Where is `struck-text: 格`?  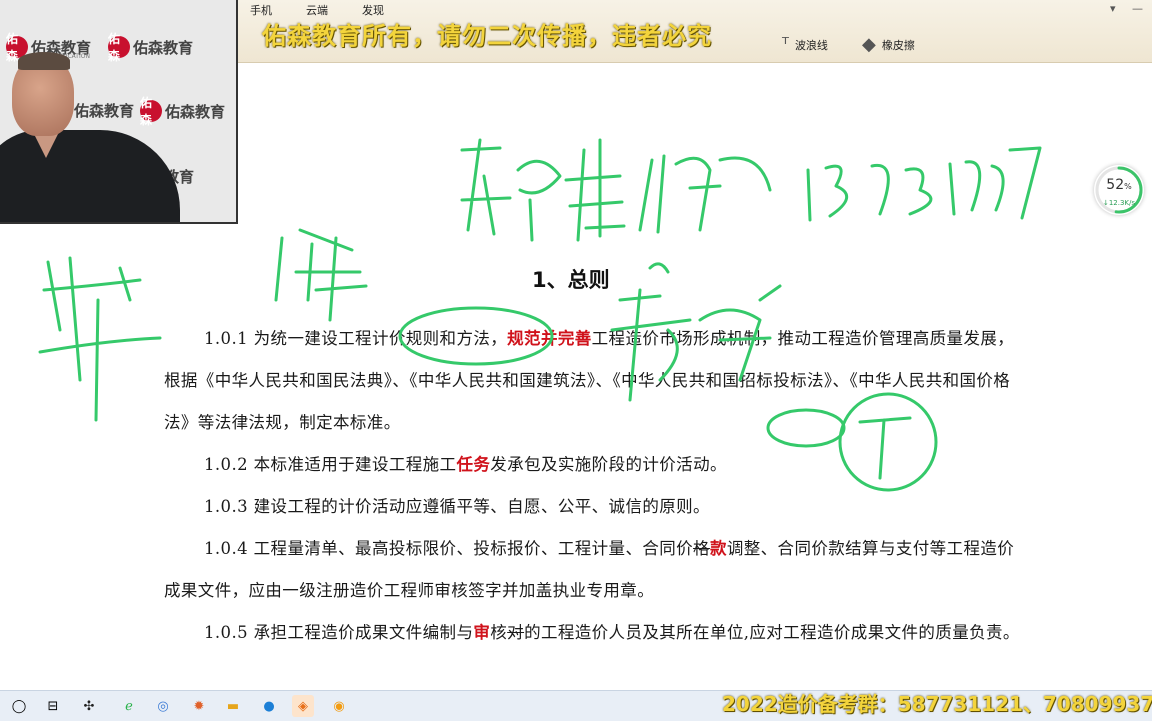
struck-text: 格 is located at coordinates (701, 548).